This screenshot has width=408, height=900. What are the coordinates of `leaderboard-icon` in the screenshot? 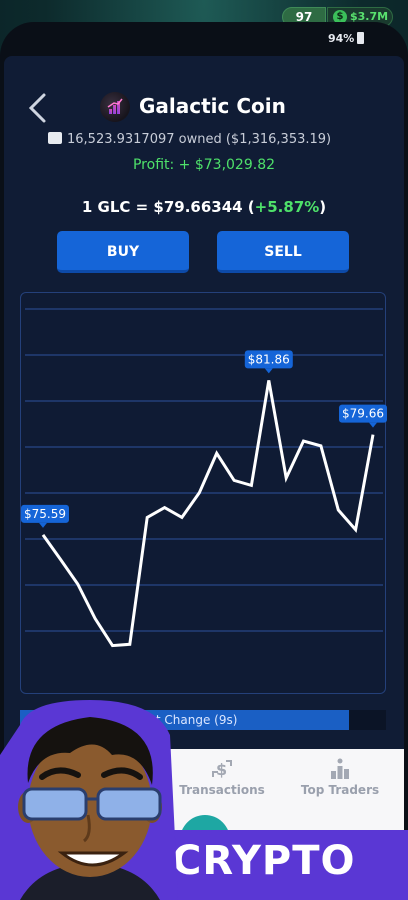 It's located at (340, 768).